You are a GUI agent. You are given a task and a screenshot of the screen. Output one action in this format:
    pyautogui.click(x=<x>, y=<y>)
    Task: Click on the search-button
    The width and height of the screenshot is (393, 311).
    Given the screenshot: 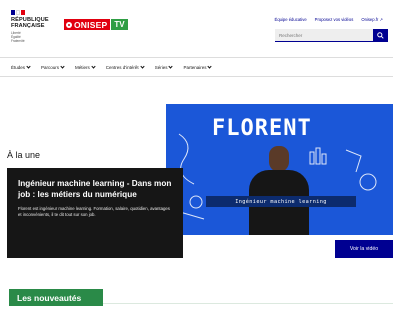 What is the action you would take?
    pyautogui.click(x=380, y=35)
    